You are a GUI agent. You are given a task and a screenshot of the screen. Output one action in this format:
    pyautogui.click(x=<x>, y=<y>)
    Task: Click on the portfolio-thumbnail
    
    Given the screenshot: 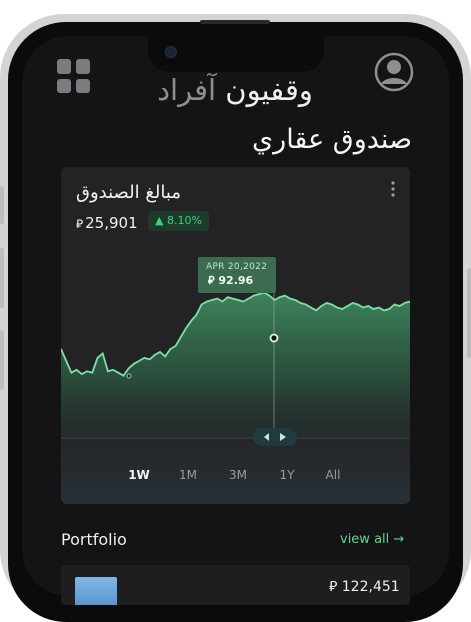 What is the action you would take?
    pyautogui.click(x=96, y=591)
    